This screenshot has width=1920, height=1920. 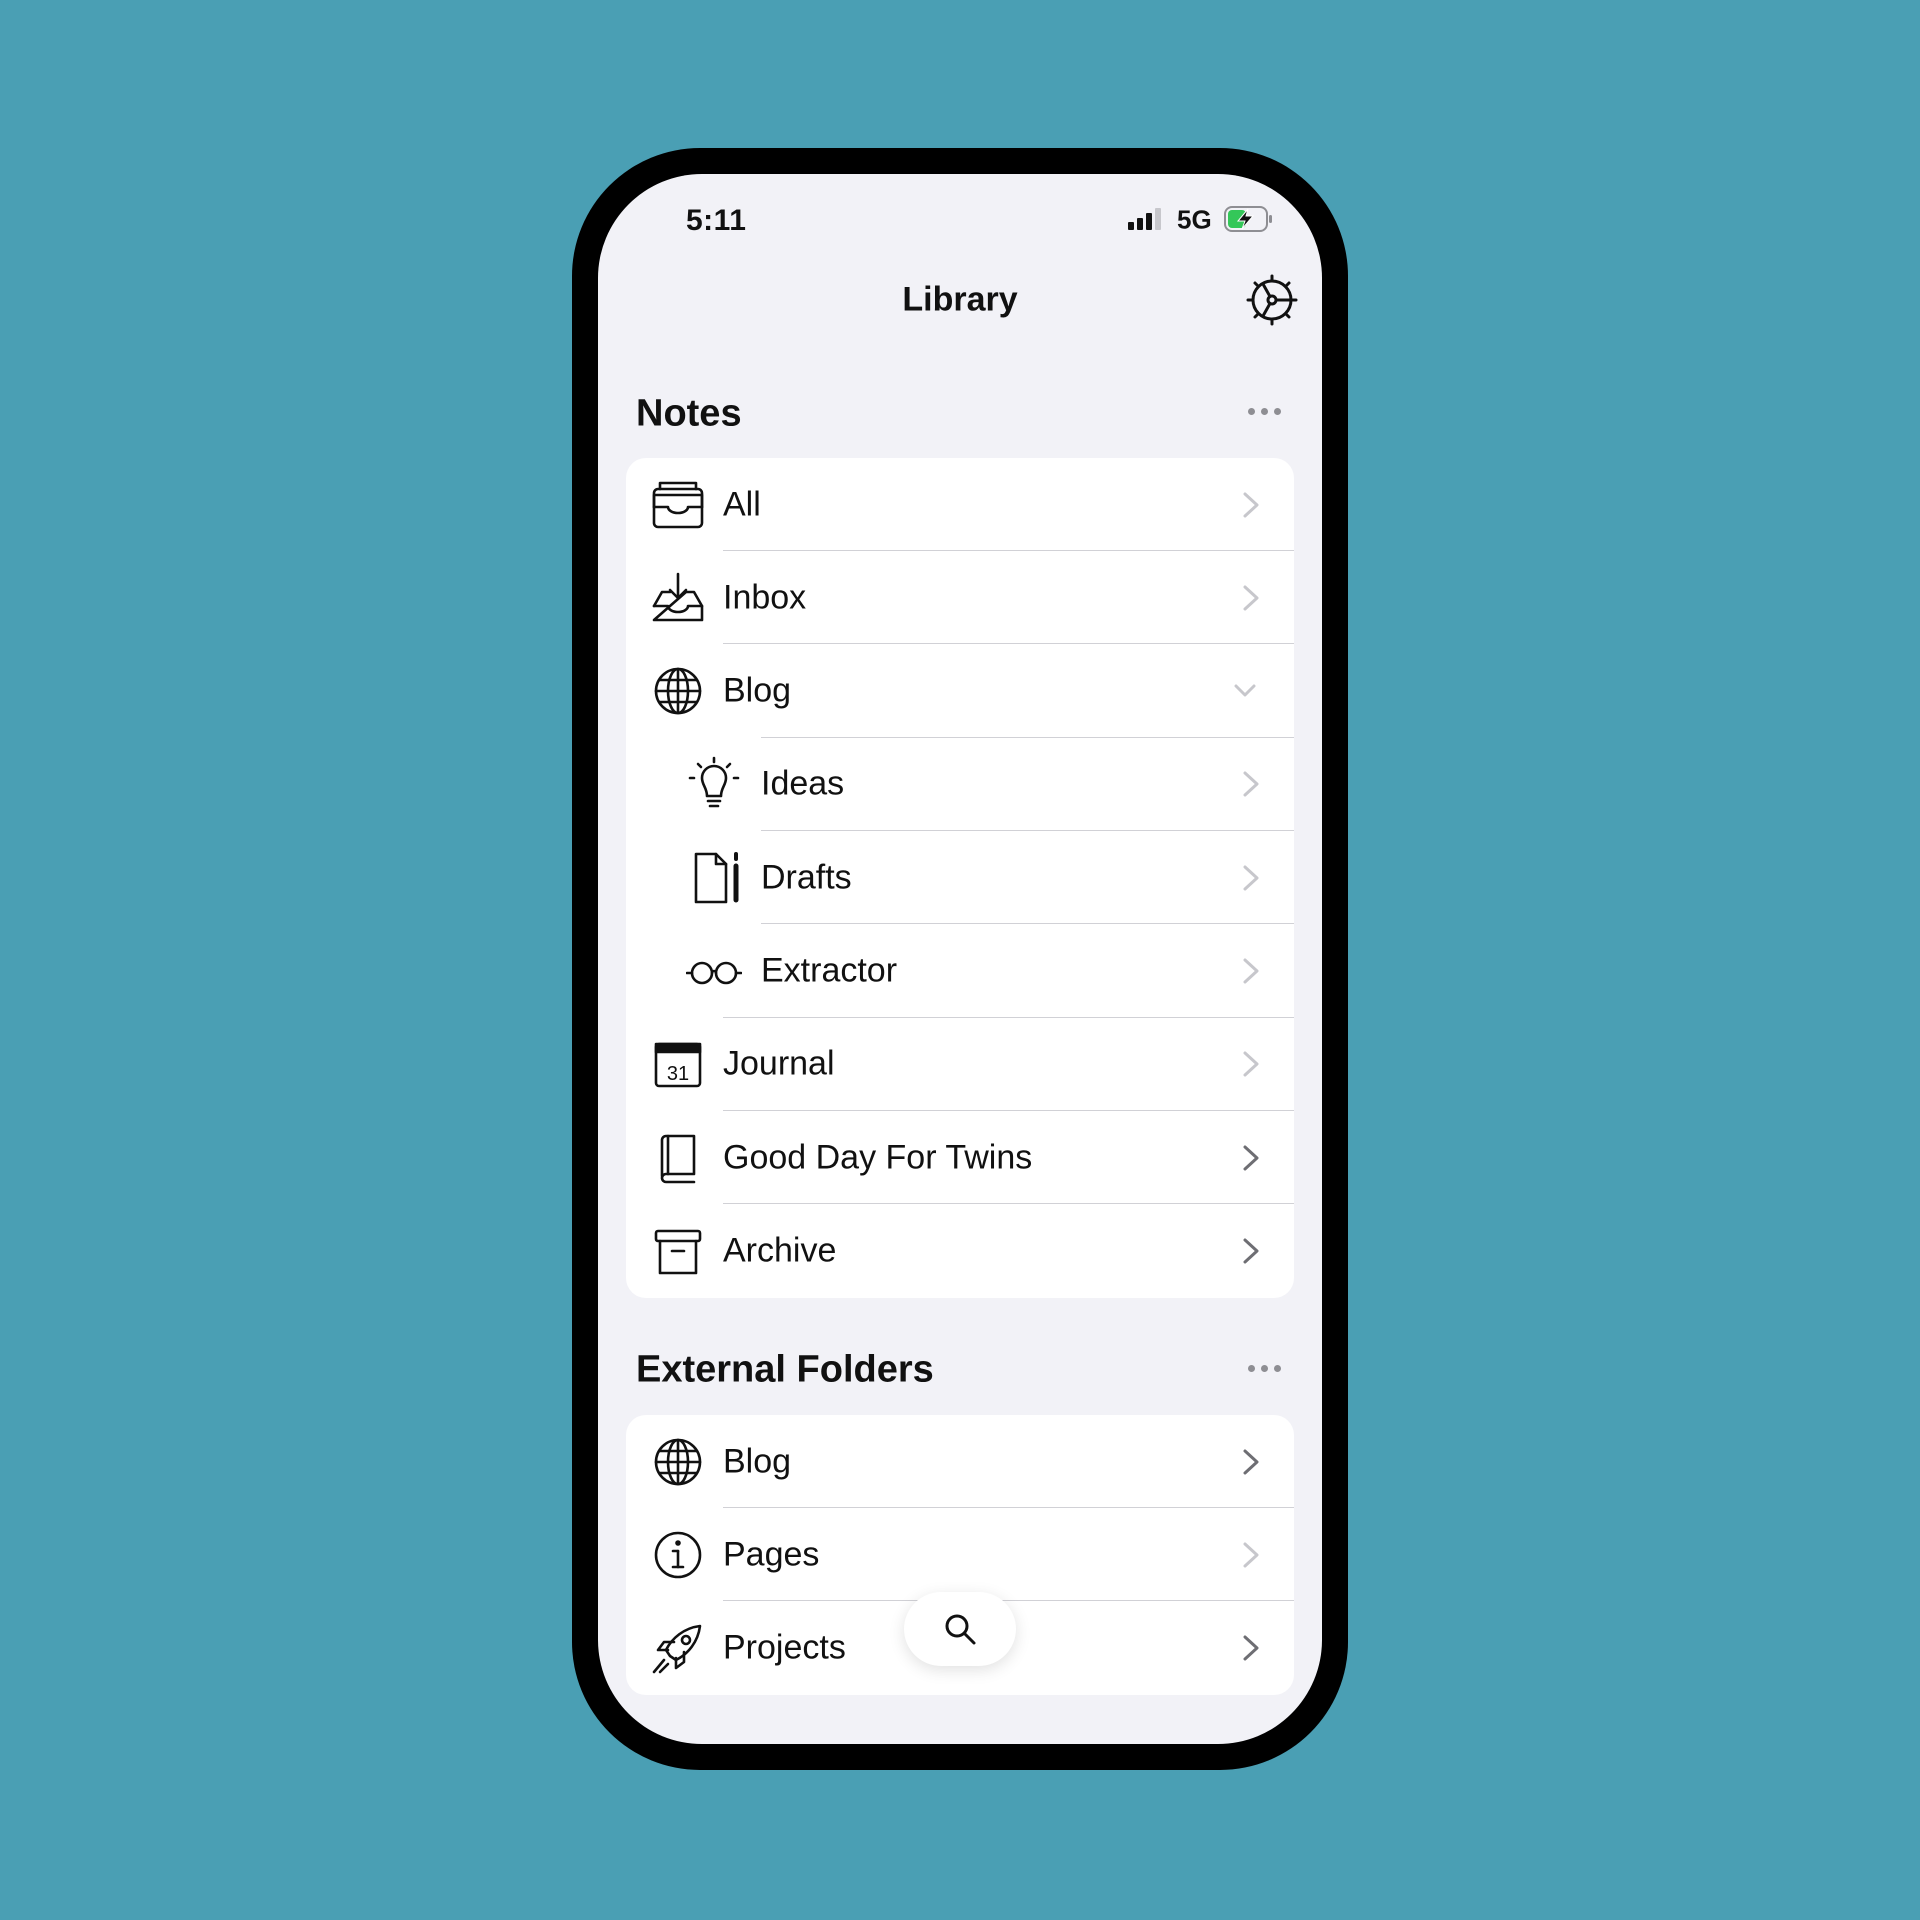 What do you see at coordinates (716, 220) in the screenshot?
I see `status-time: 5:11` at bounding box center [716, 220].